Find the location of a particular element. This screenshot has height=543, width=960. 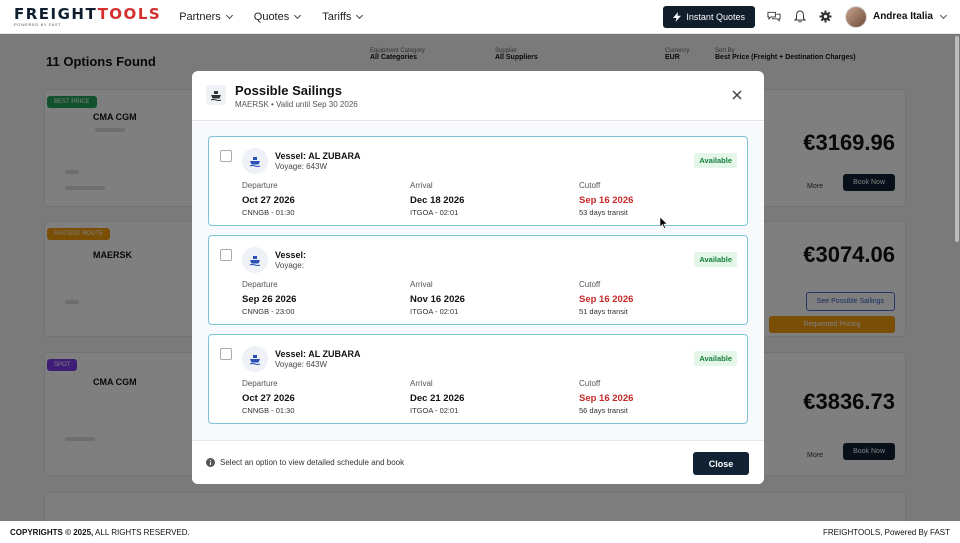

nav-partners: Partners is located at coordinates (206, 17).